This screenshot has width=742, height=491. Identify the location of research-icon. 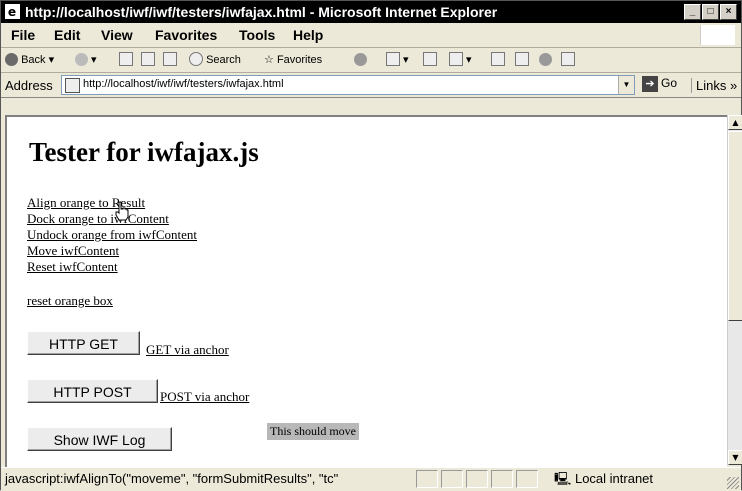
(522, 59).